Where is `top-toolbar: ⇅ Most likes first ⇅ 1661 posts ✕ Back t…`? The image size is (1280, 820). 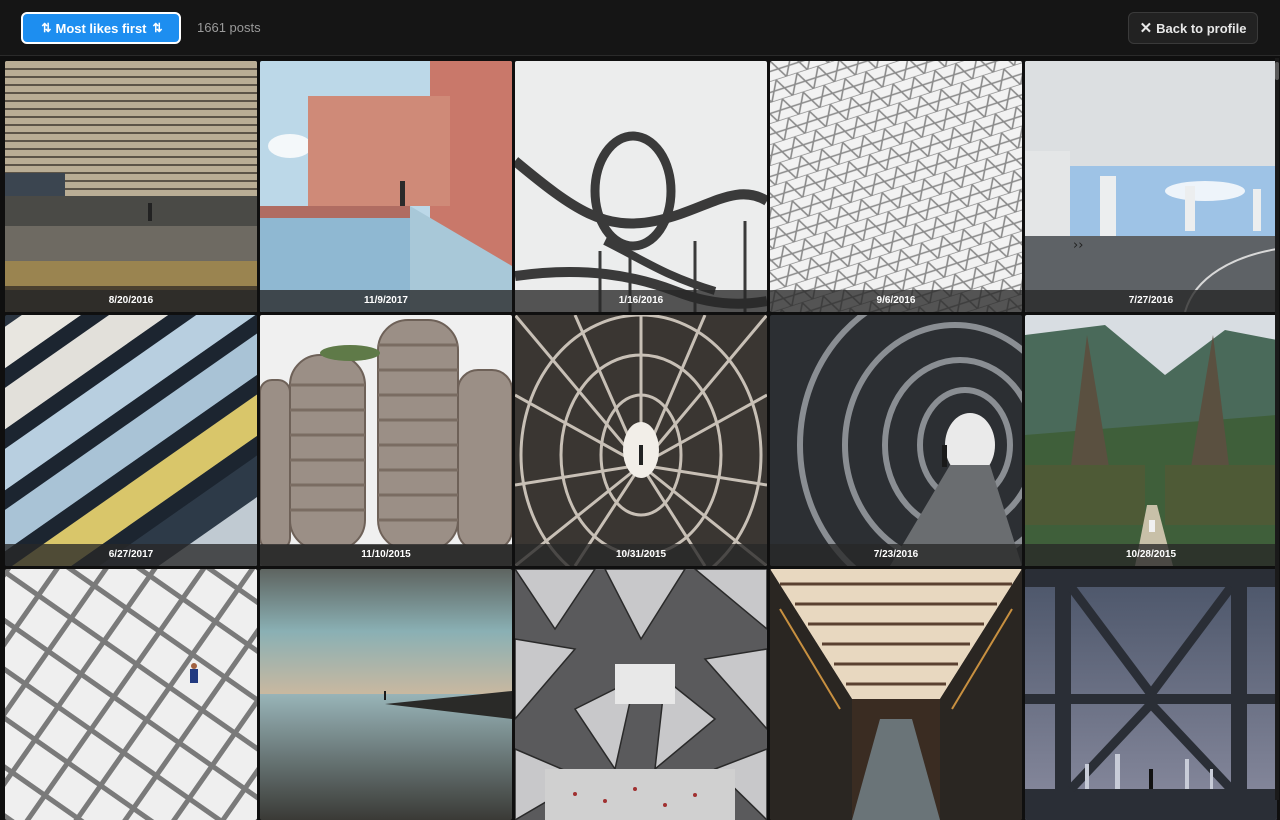 top-toolbar: ⇅ Most likes first ⇅ 1661 posts ✕ Back t… is located at coordinates (640, 28).